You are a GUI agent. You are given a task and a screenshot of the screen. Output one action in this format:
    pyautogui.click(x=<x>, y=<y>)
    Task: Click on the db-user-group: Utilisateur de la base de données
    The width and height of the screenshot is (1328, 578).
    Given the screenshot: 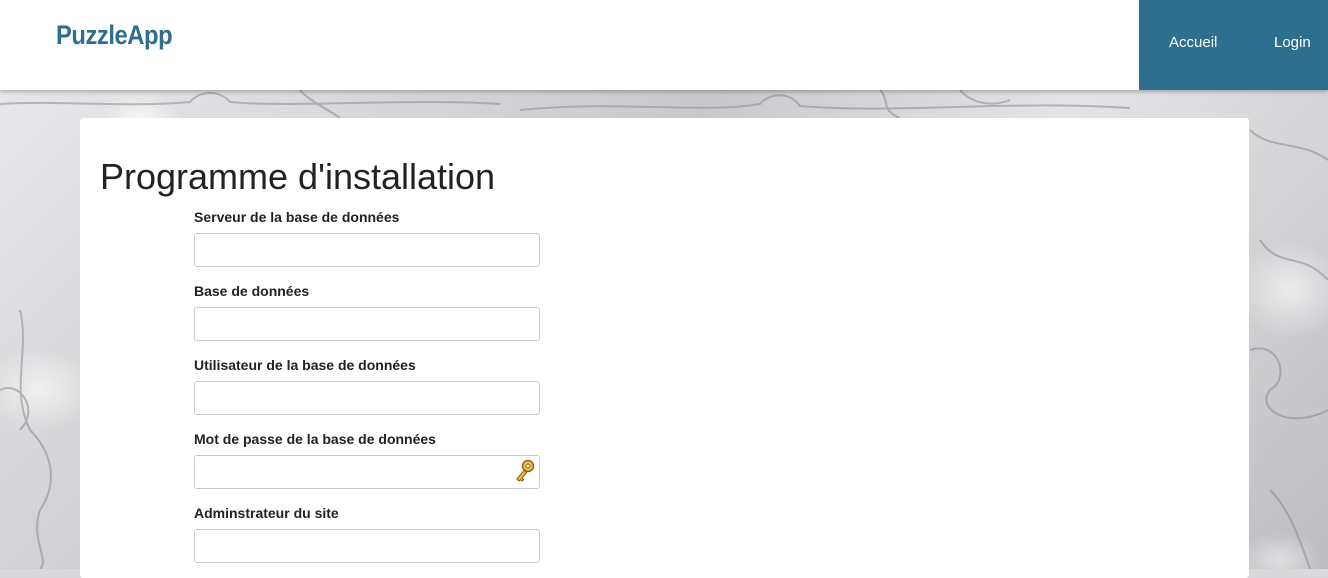 What is the action you would take?
    pyautogui.click(x=367, y=386)
    